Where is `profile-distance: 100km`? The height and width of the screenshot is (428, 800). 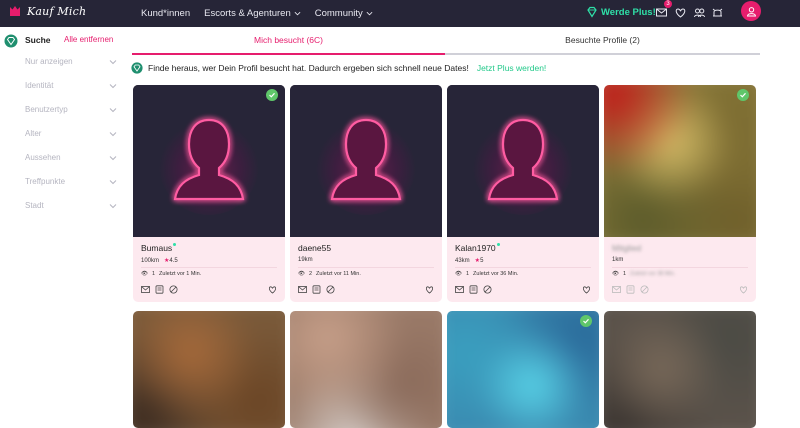 profile-distance: 100km is located at coordinates (150, 260).